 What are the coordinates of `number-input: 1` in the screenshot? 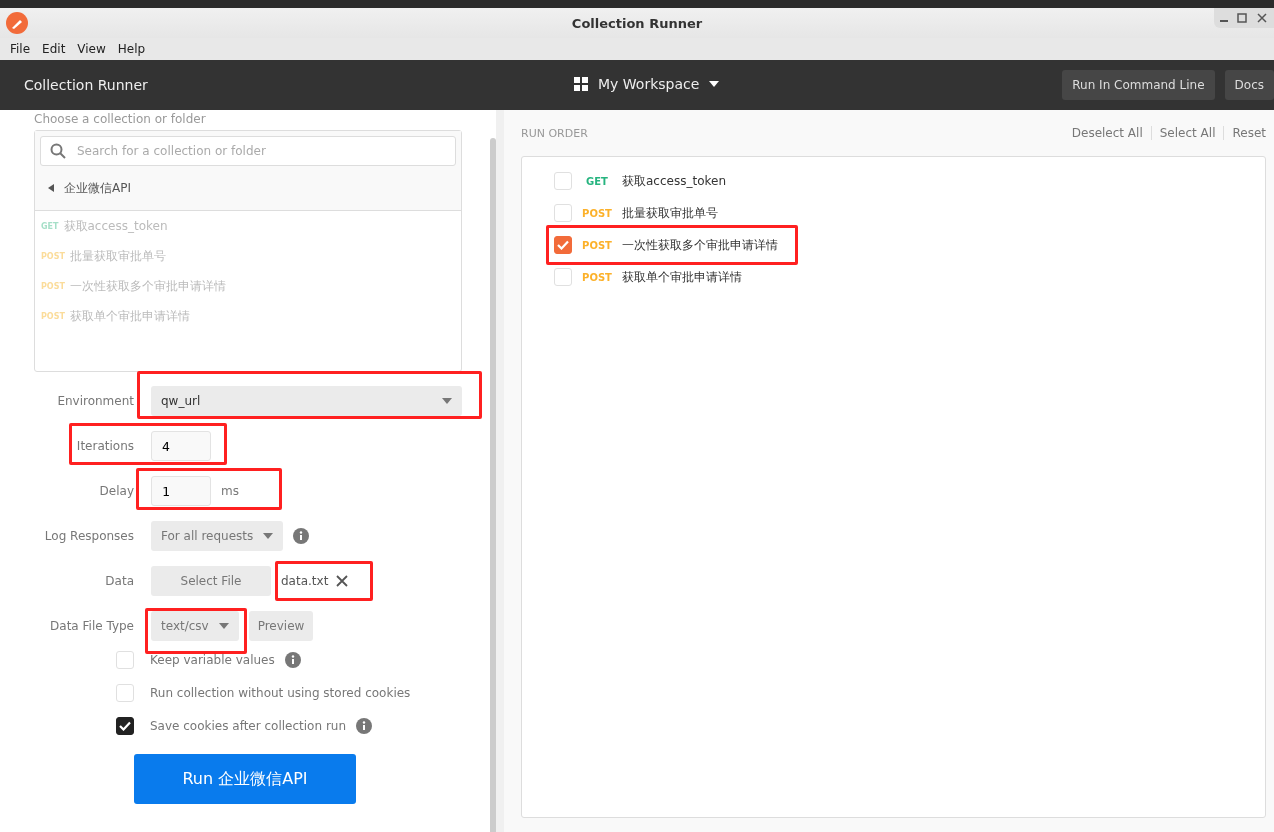 It's located at (181, 491).